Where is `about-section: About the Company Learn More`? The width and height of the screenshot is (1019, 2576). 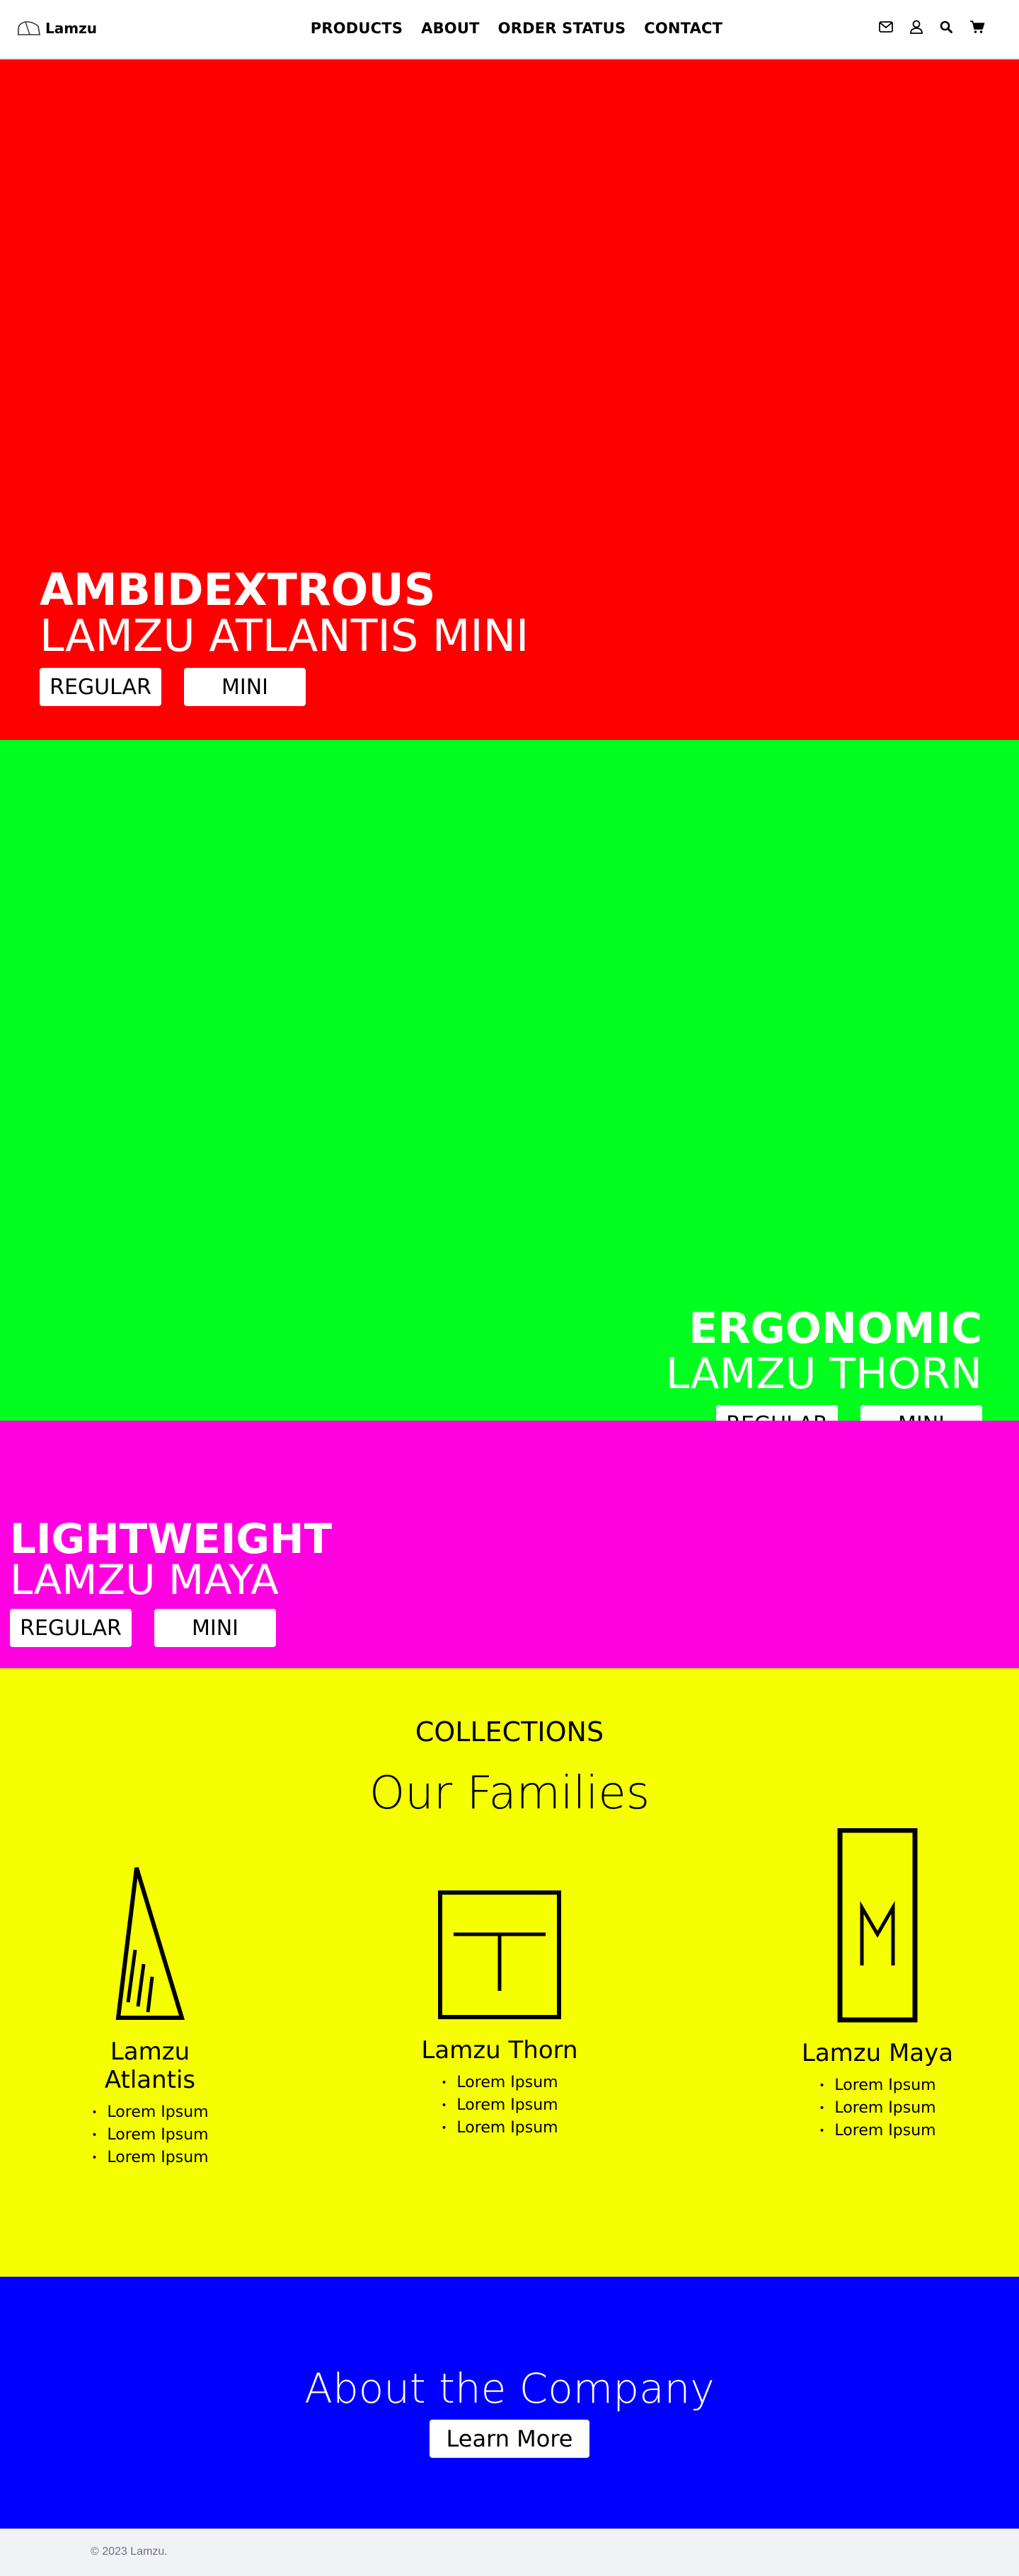 about-section: About the Company Learn More is located at coordinates (509, 2403).